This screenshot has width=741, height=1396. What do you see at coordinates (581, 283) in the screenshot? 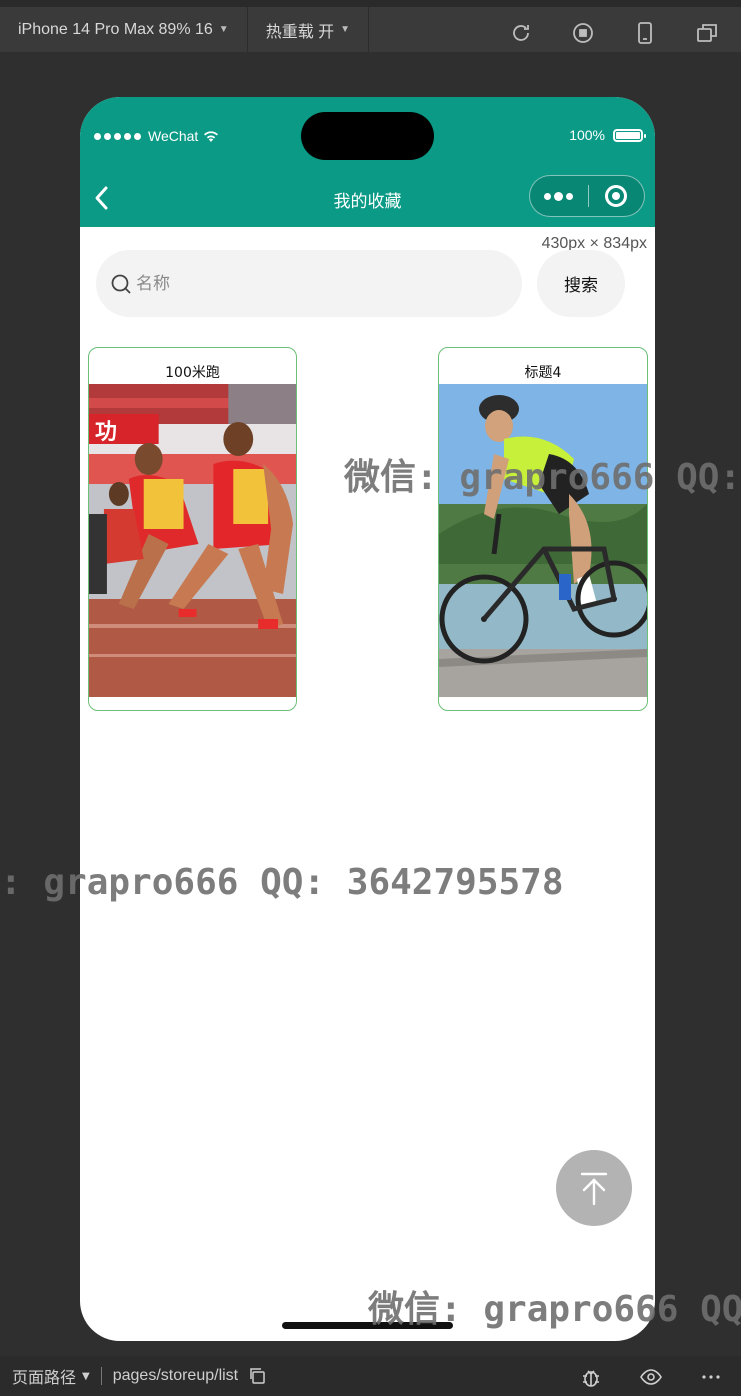
I see `search-button: 搜索` at bounding box center [581, 283].